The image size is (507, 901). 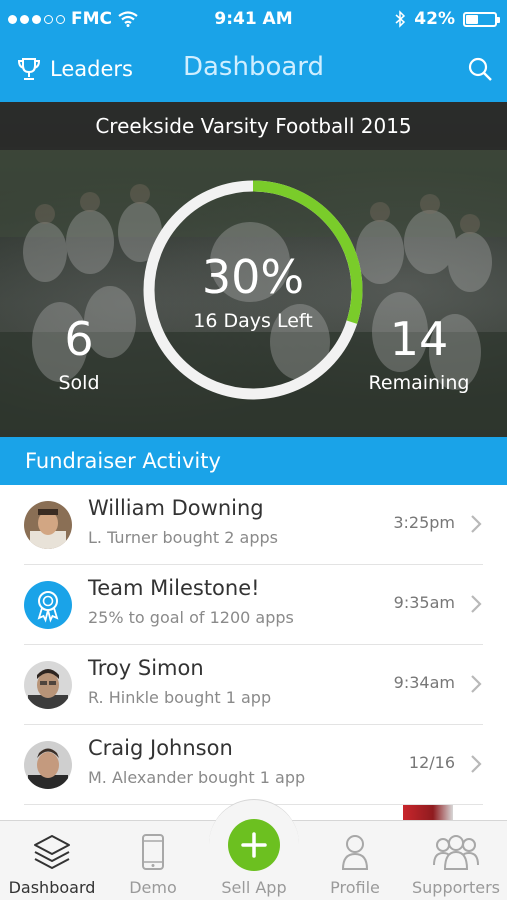 What do you see at coordinates (253, 321) in the screenshot?
I see `days-left: 16 Days Left` at bounding box center [253, 321].